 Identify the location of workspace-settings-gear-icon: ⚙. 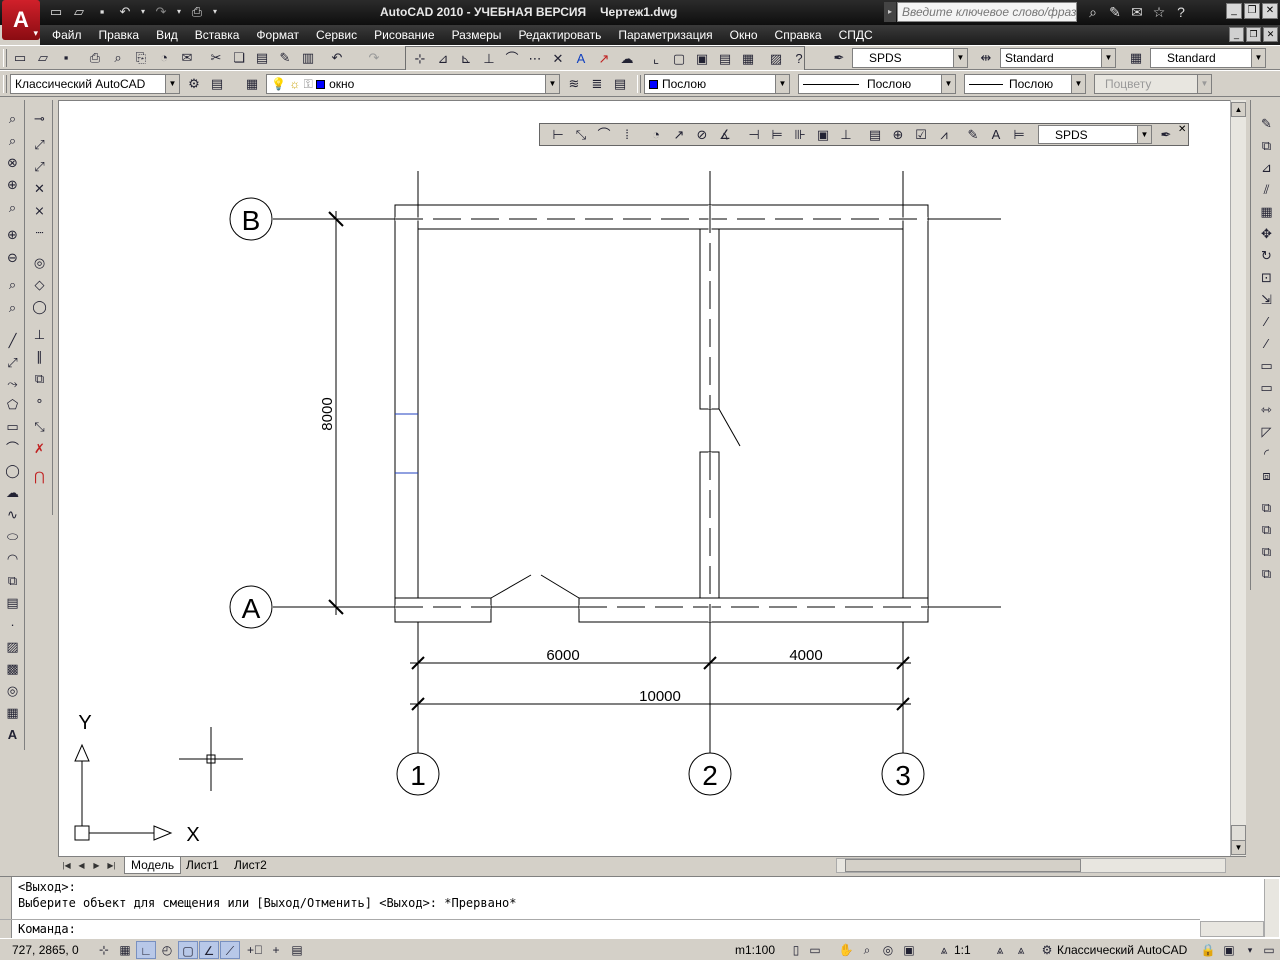
(194, 84).